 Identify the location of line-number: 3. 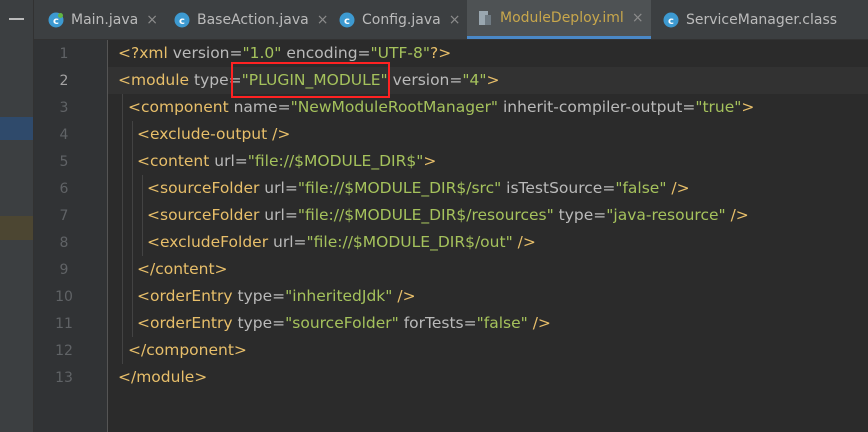
(64, 108).